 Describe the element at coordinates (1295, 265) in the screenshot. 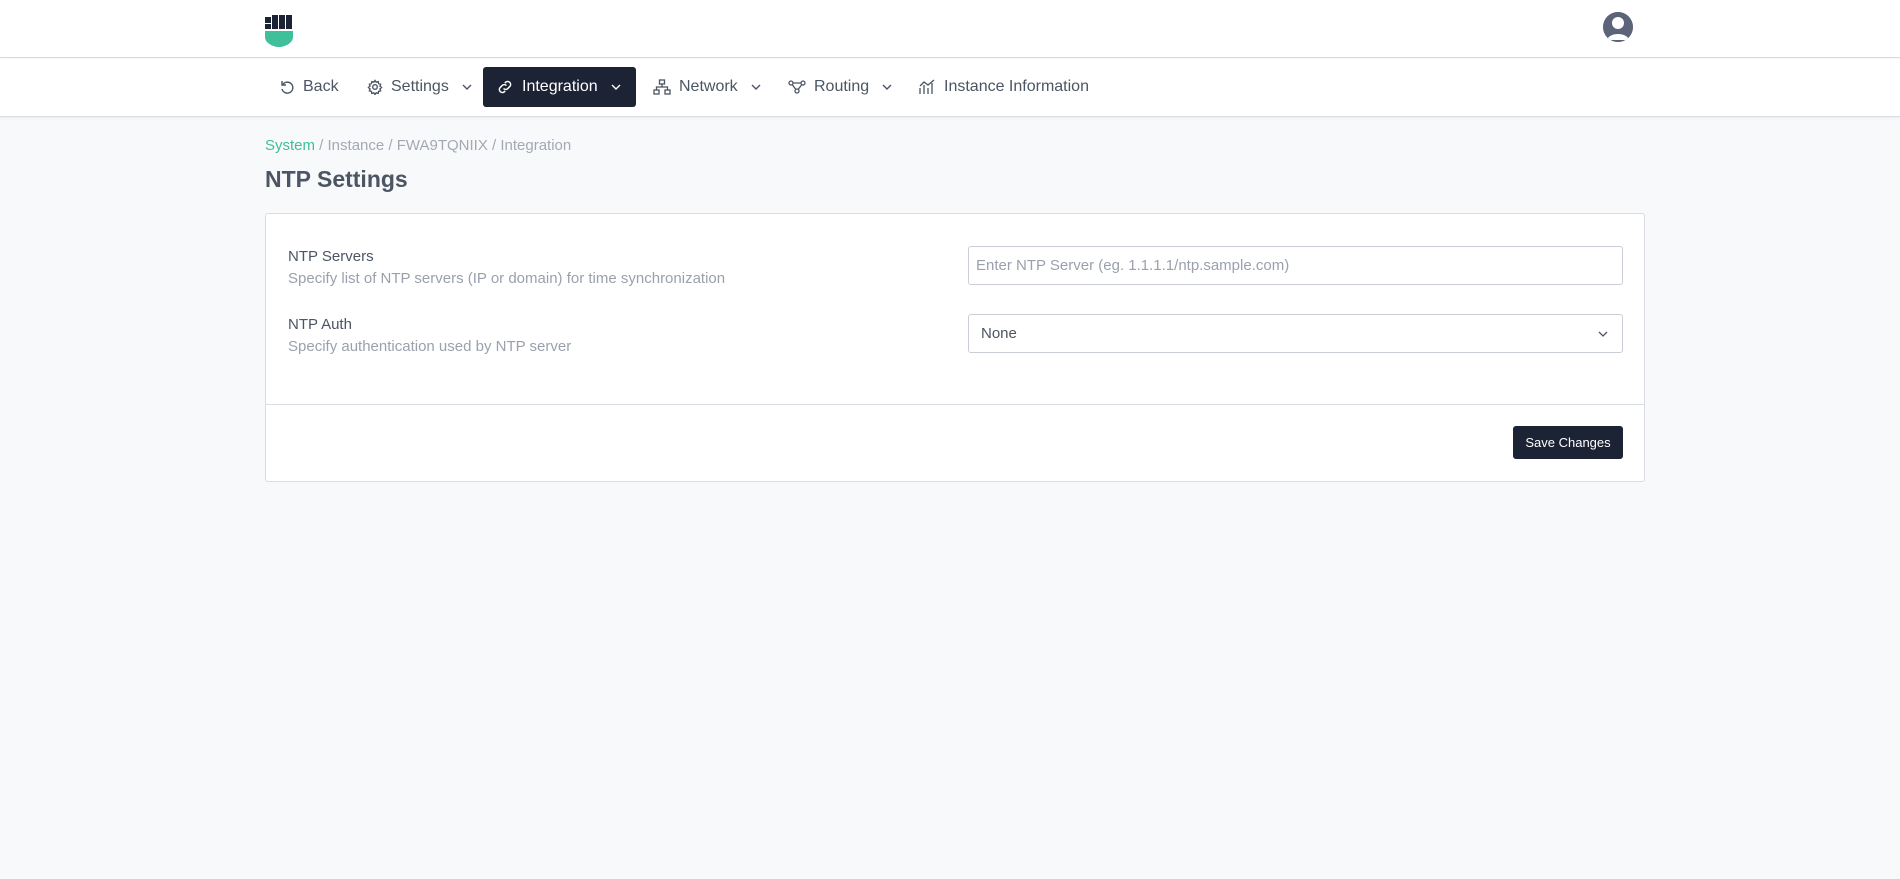

I see `ntp-servers-input` at that location.